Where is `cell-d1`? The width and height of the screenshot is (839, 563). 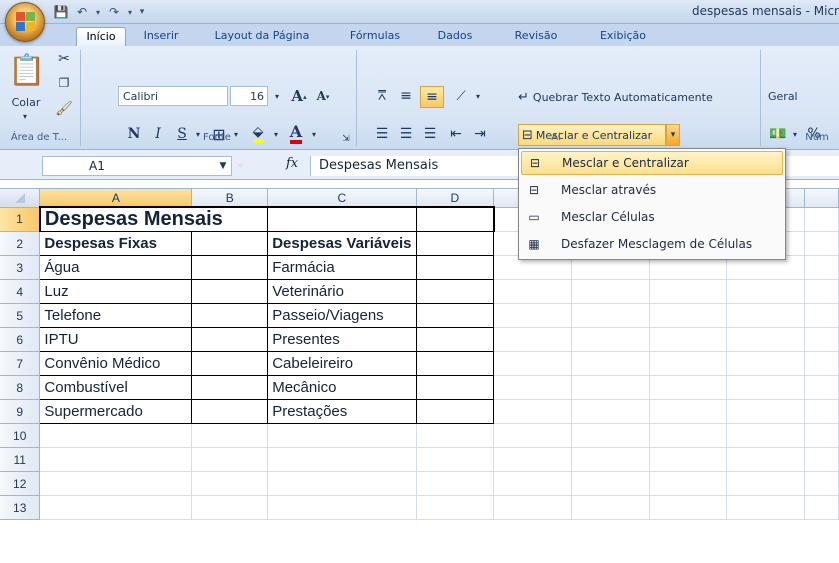
cell-d1 is located at coordinates (455, 219).